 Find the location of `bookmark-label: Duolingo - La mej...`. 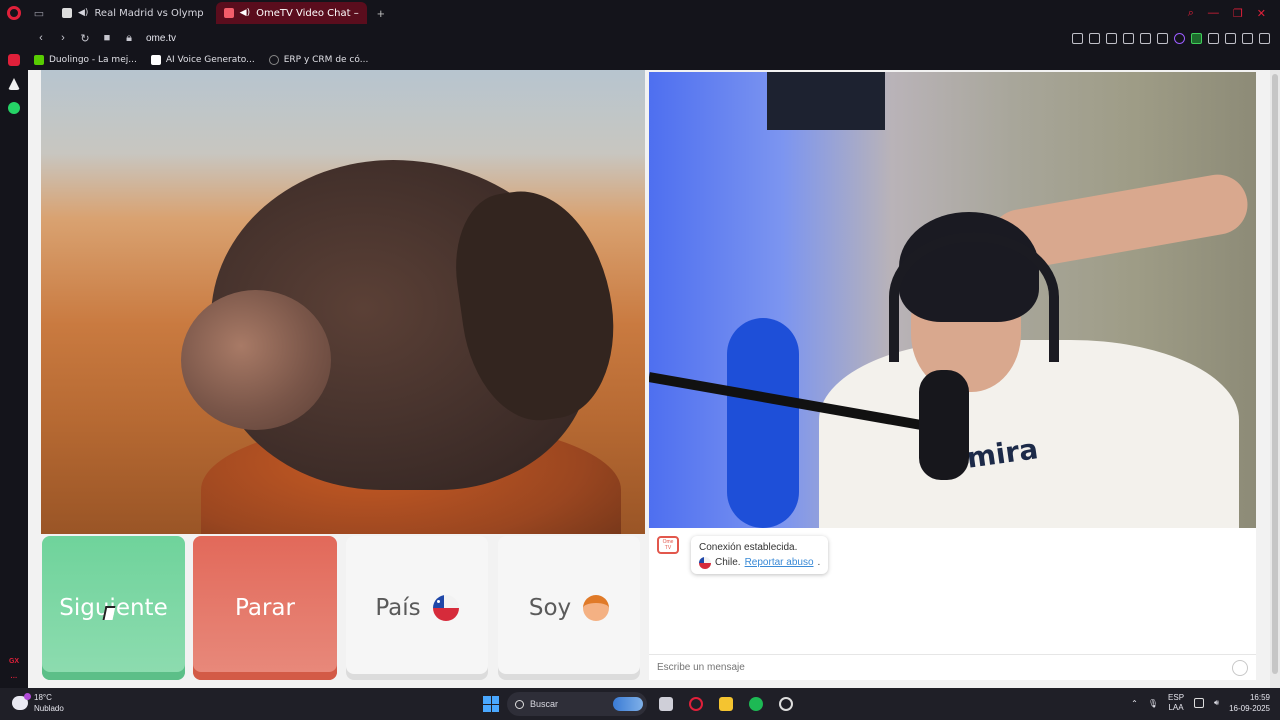

bookmark-label: Duolingo - La mej... is located at coordinates (93, 60).